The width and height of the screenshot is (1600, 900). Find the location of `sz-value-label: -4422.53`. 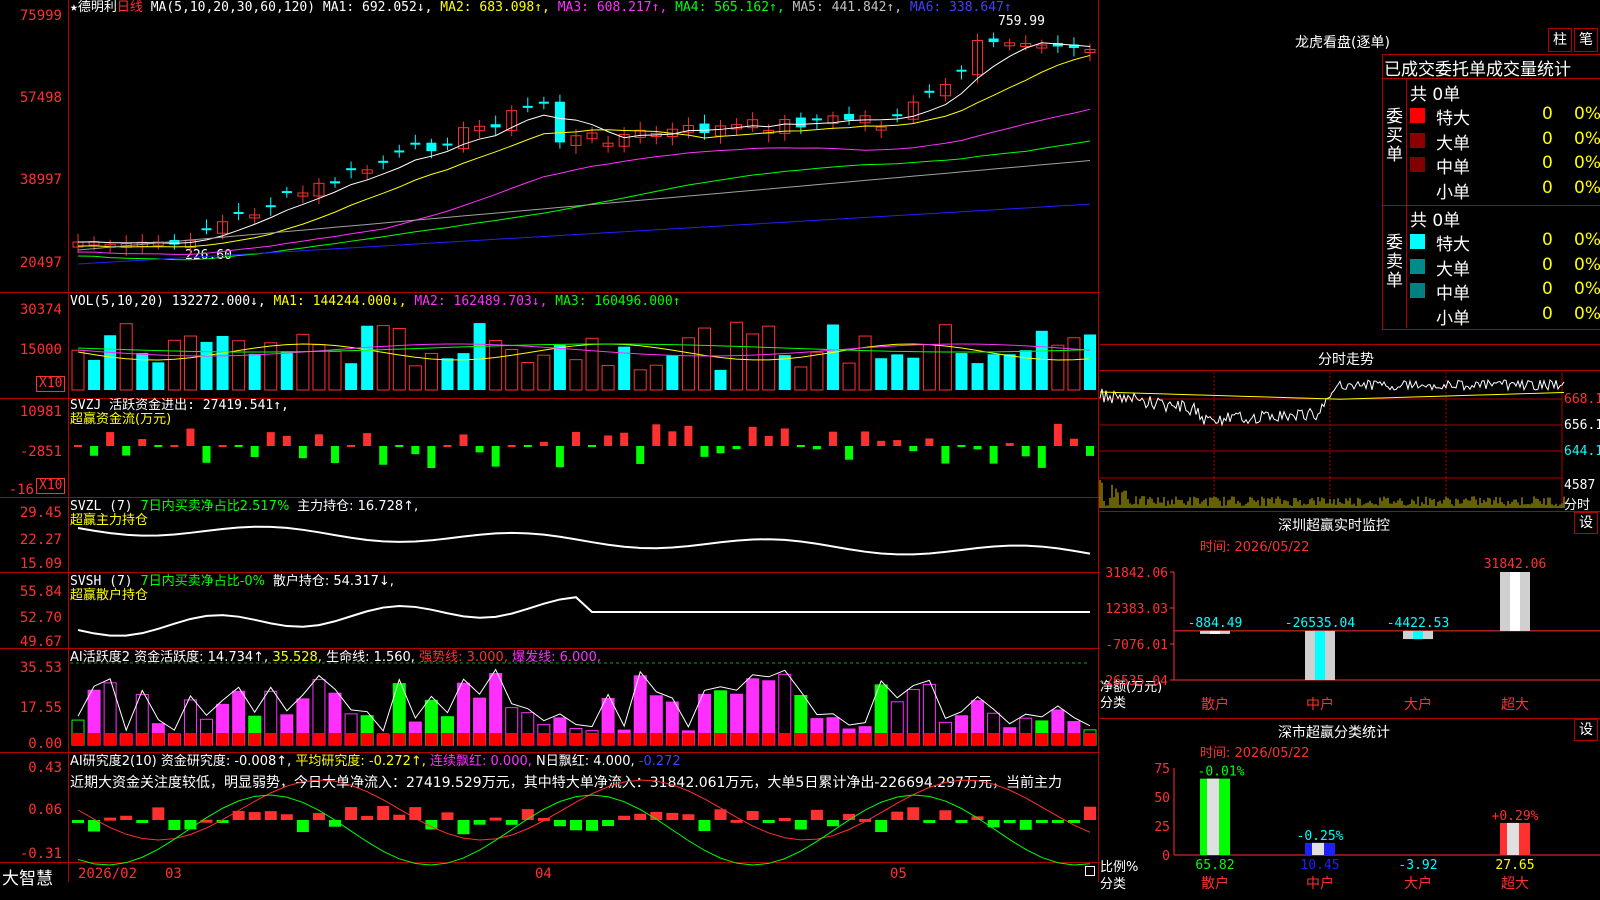

sz-value-label: -4422.53 is located at coordinates (1418, 623).